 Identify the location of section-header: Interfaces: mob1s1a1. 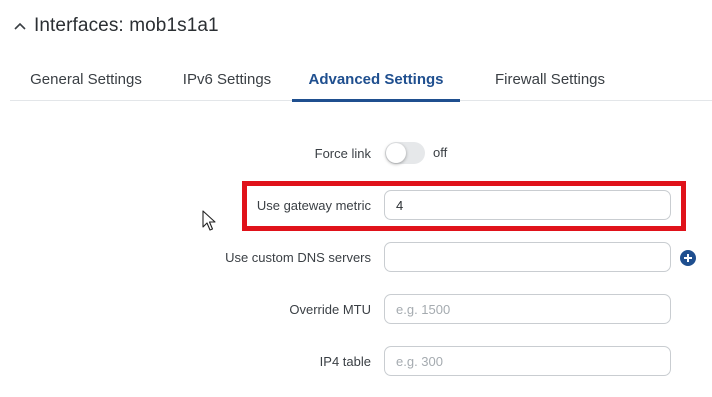
(116, 26).